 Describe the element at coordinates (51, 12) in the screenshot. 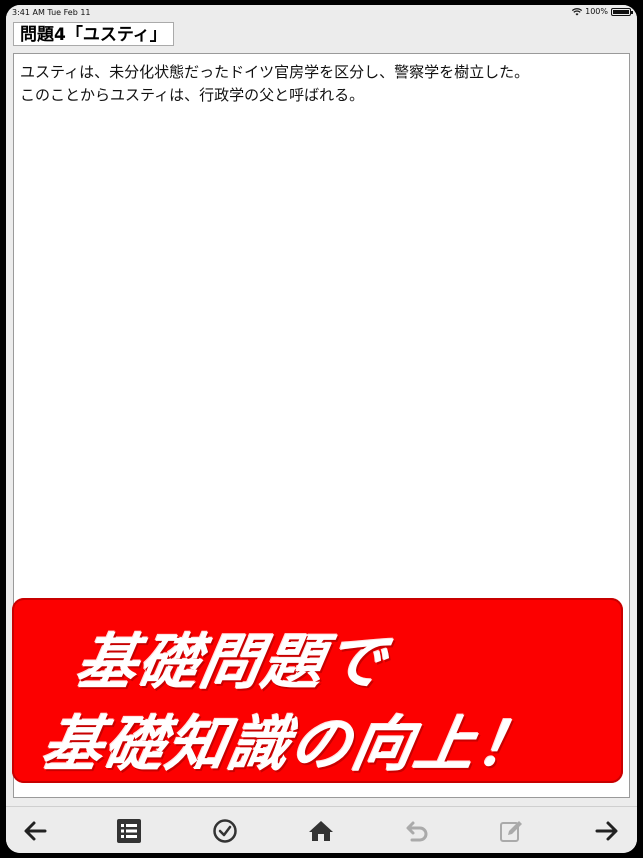

I see `status-time: 3:41 AM Tue Feb 11` at that location.